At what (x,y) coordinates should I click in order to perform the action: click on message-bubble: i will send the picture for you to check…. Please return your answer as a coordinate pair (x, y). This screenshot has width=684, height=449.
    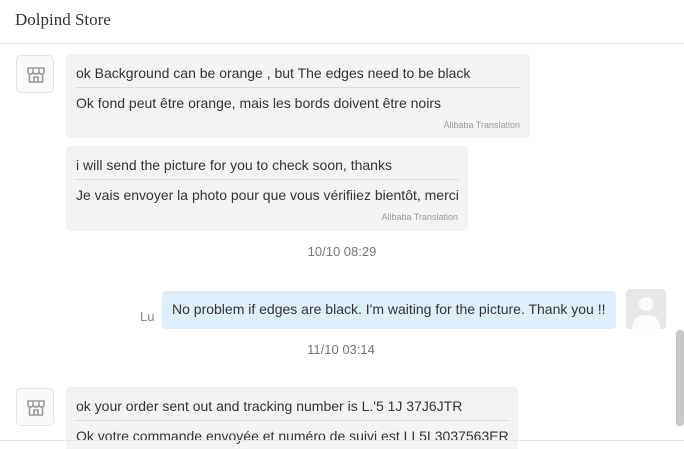
    Looking at the image, I should click on (267, 188).